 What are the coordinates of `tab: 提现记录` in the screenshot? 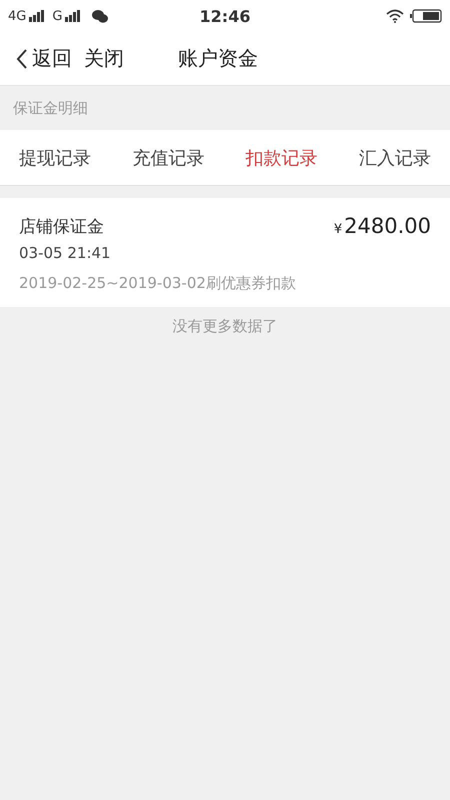 It's located at (55, 158).